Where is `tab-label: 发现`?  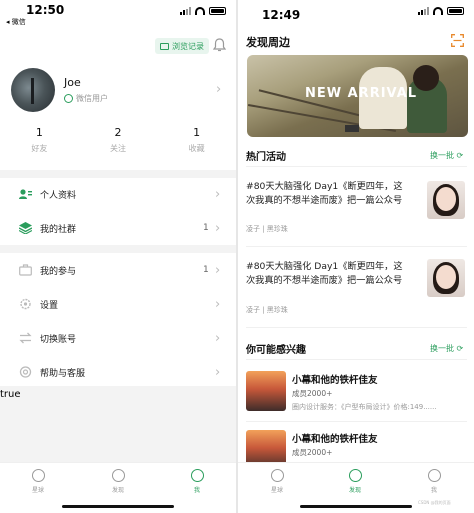
tab-label: 发现 is located at coordinates (354, 490).